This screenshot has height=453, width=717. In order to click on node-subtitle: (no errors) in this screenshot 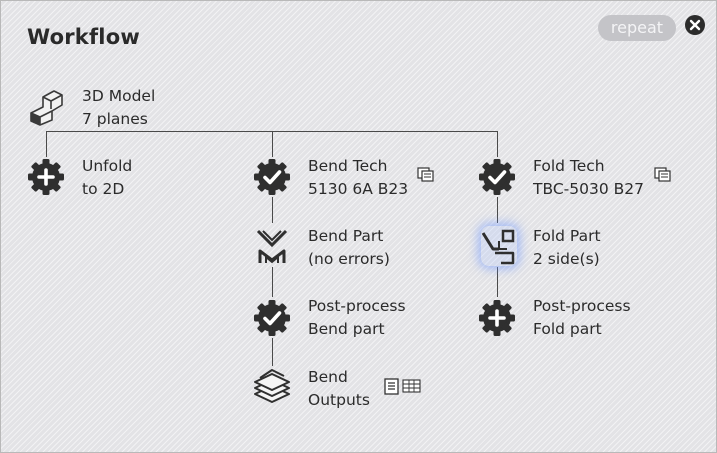, I will do `click(349, 259)`.